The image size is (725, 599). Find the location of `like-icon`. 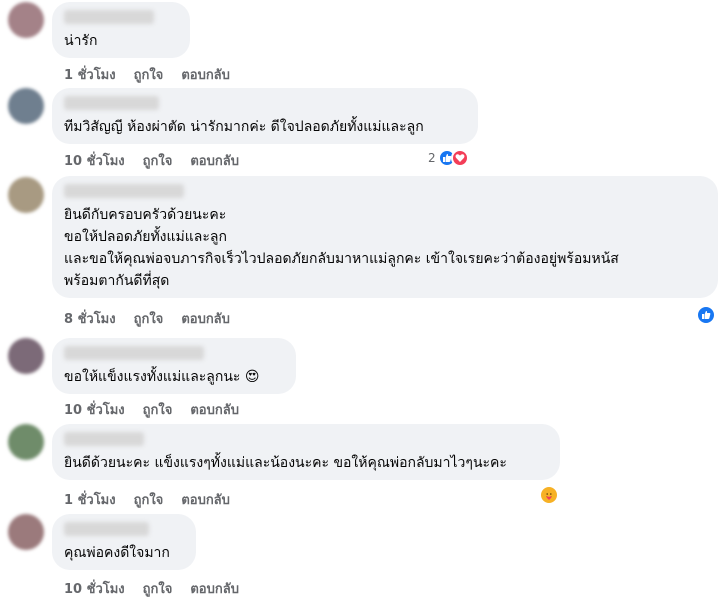

like-icon is located at coordinates (706, 315).